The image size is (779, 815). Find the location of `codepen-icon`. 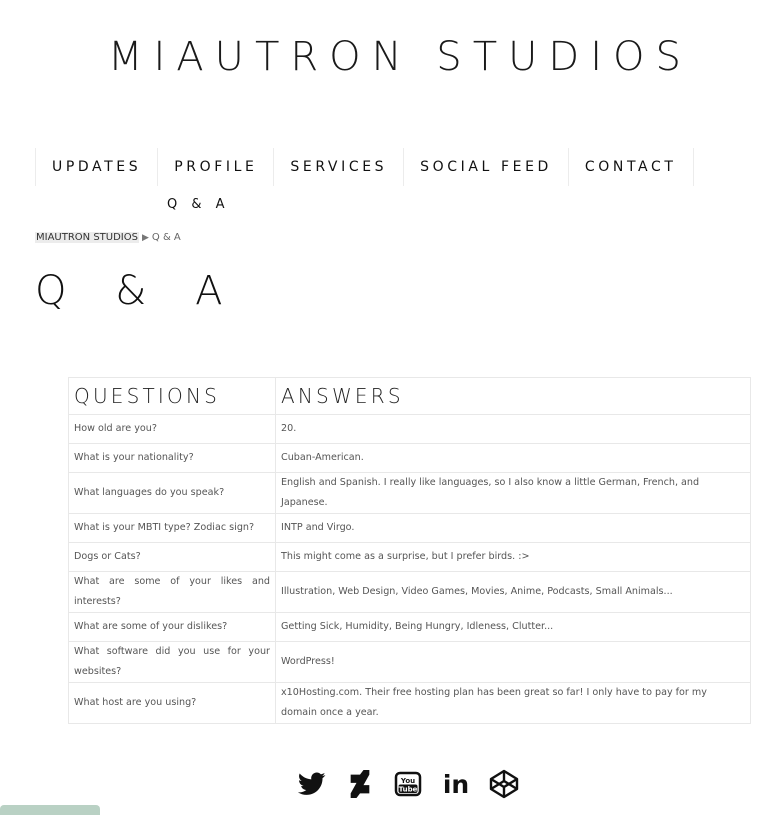

codepen-icon is located at coordinates (504, 784).